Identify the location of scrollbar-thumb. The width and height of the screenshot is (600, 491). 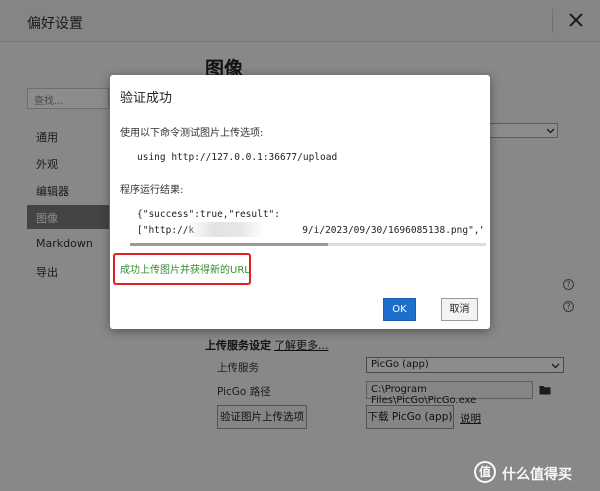
(229, 244).